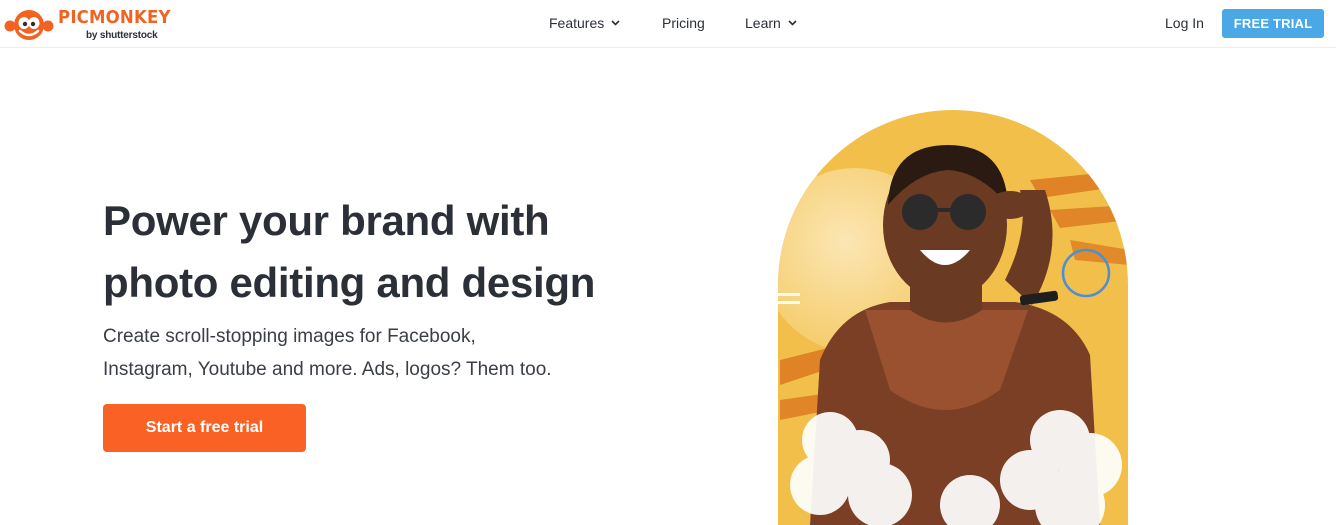 The width and height of the screenshot is (1336, 525). I want to click on nav-item-features: Features, so click(584, 23).